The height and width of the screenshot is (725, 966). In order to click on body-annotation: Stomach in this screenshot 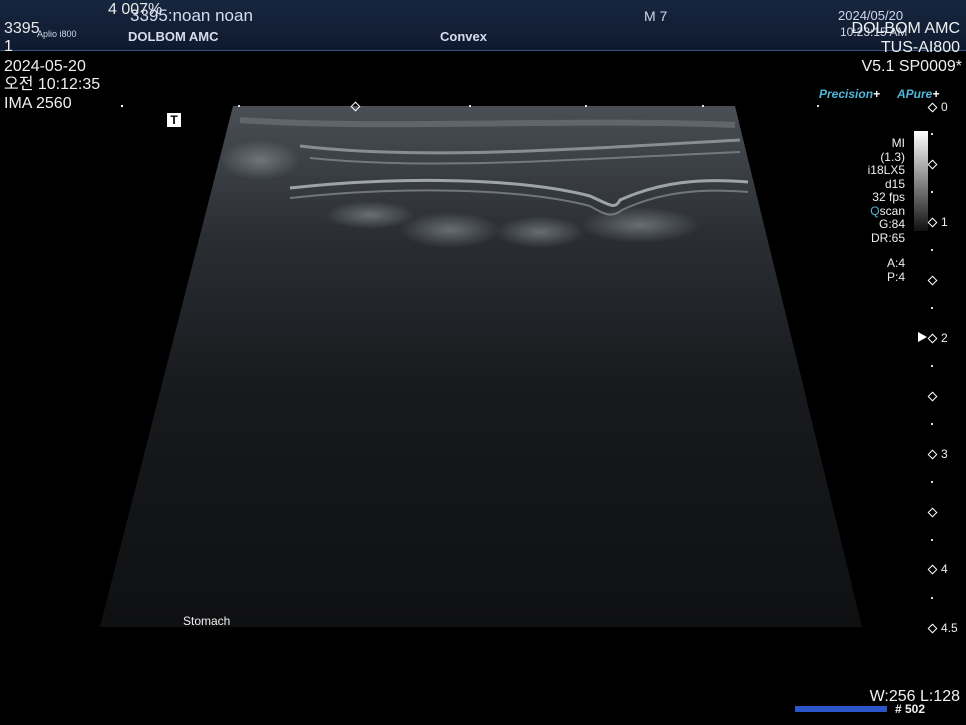, I will do `click(207, 621)`.